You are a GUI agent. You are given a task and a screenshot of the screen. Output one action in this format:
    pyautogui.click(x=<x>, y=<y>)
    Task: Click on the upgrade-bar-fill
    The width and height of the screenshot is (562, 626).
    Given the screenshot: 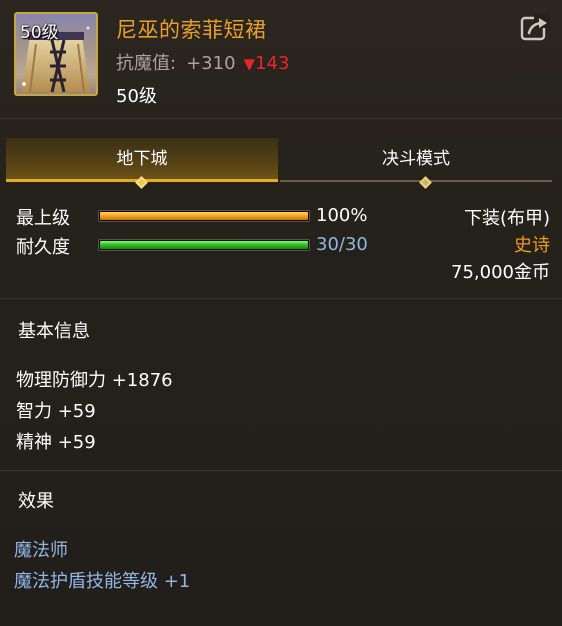 What is the action you would take?
    pyautogui.click(x=204, y=216)
    